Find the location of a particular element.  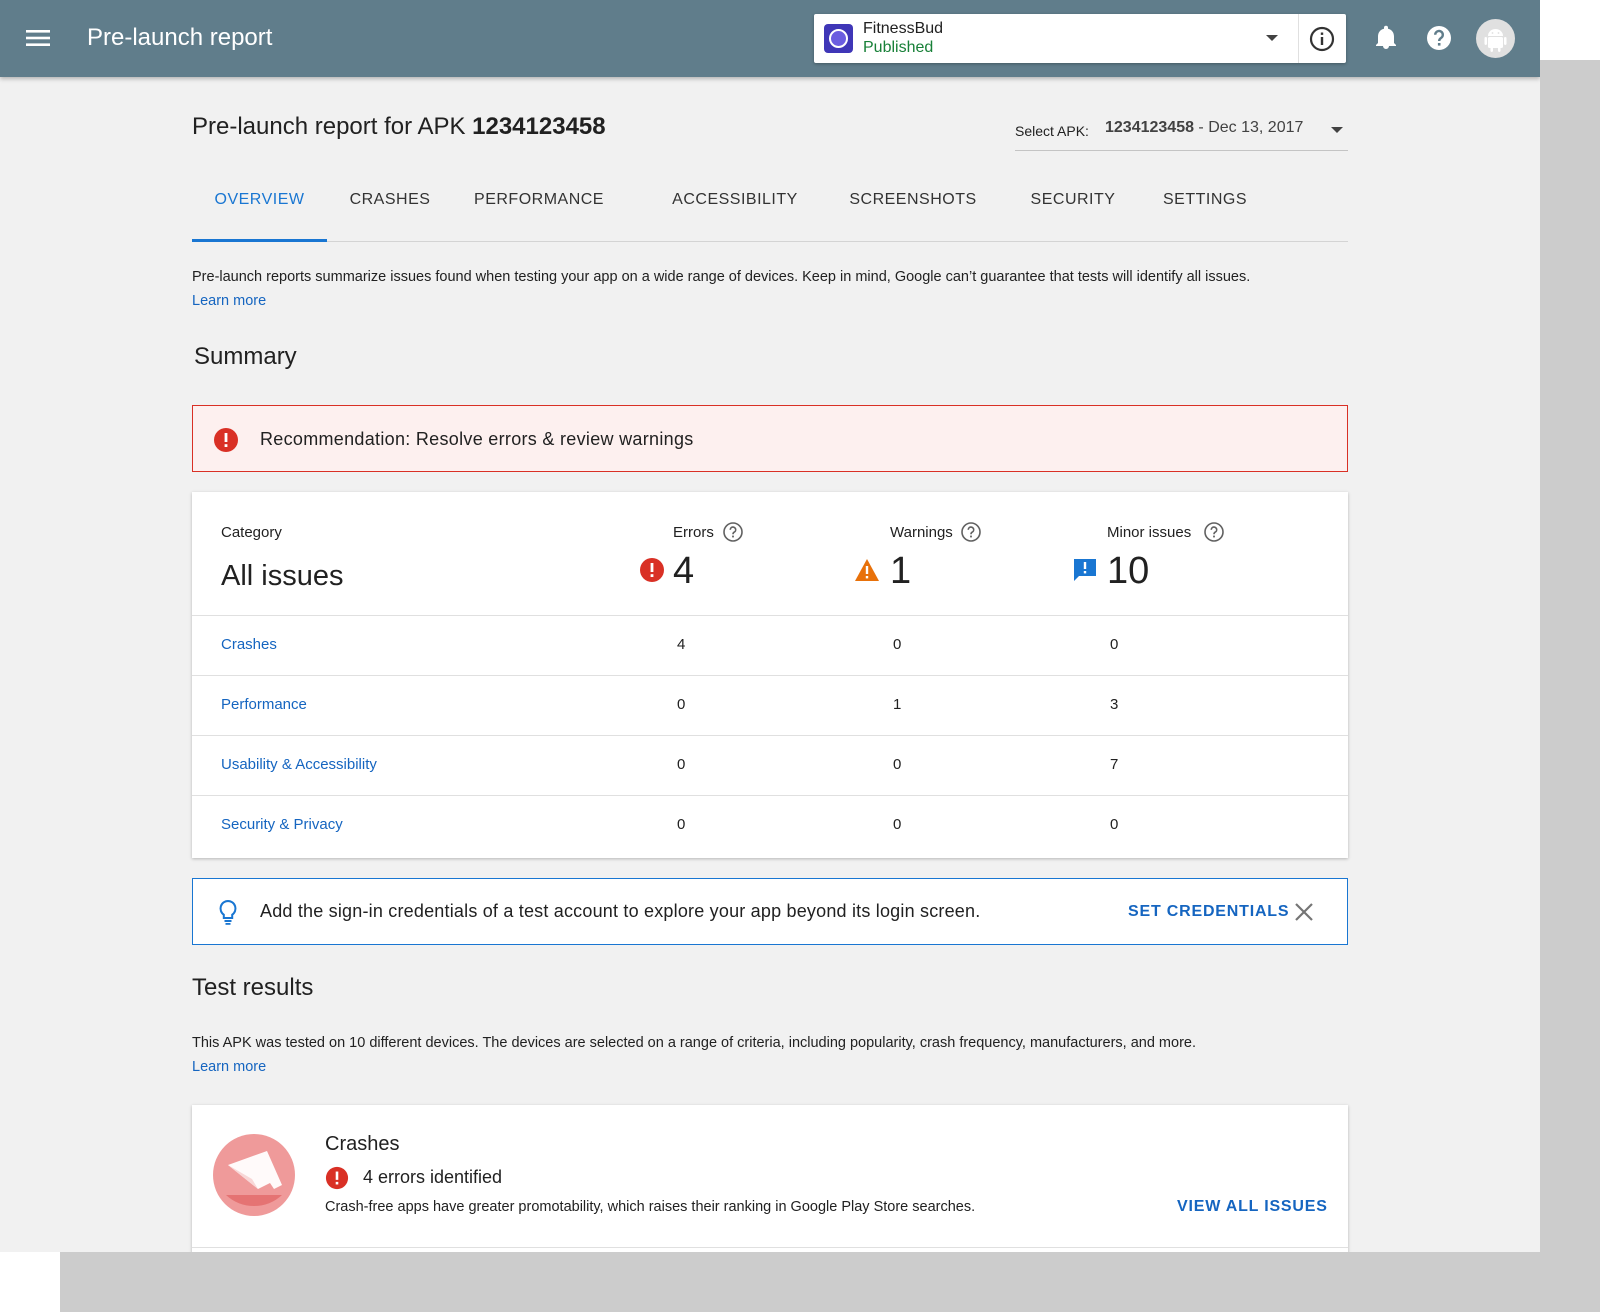

category-link-crashes: Crashes is located at coordinates (249, 644).